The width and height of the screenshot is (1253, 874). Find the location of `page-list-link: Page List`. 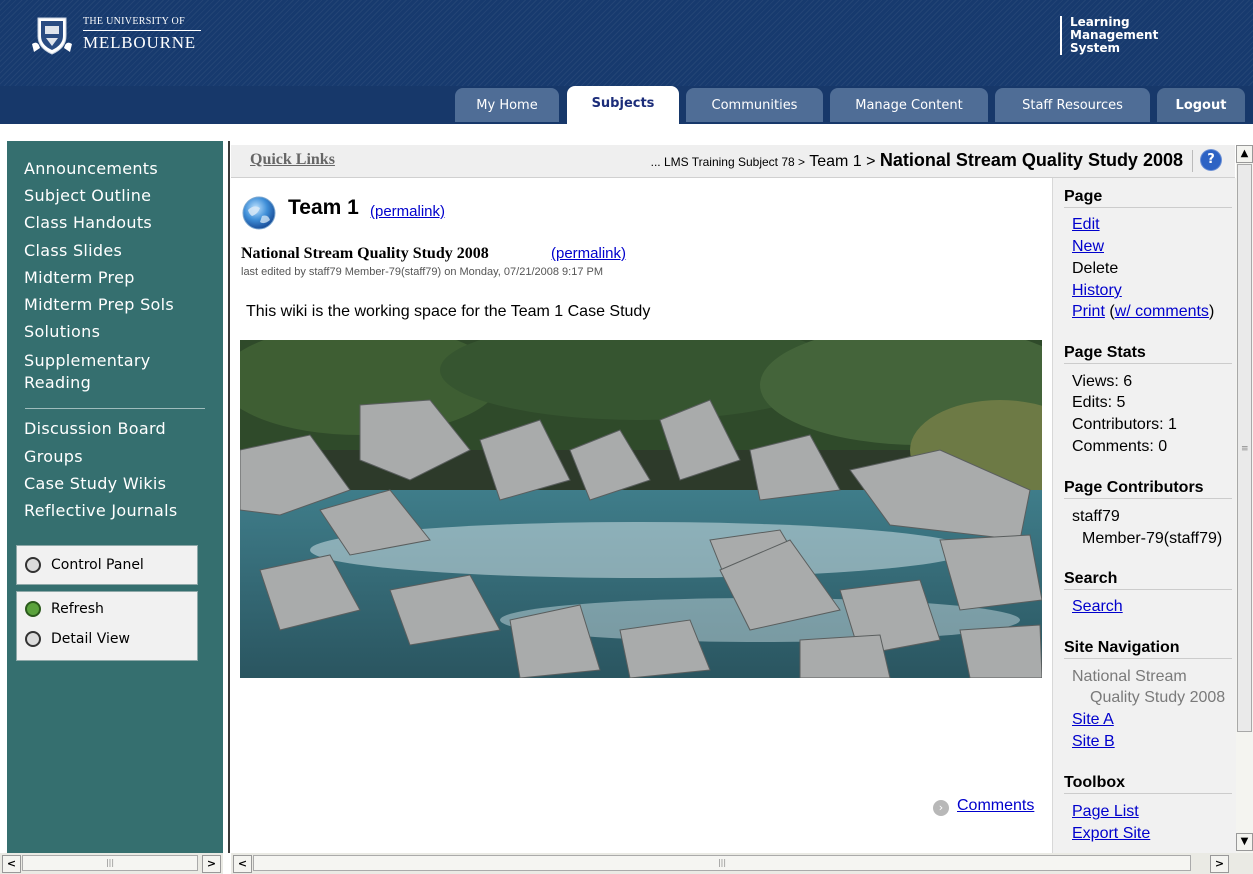

page-list-link: Page List is located at coordinates (1105, 812).